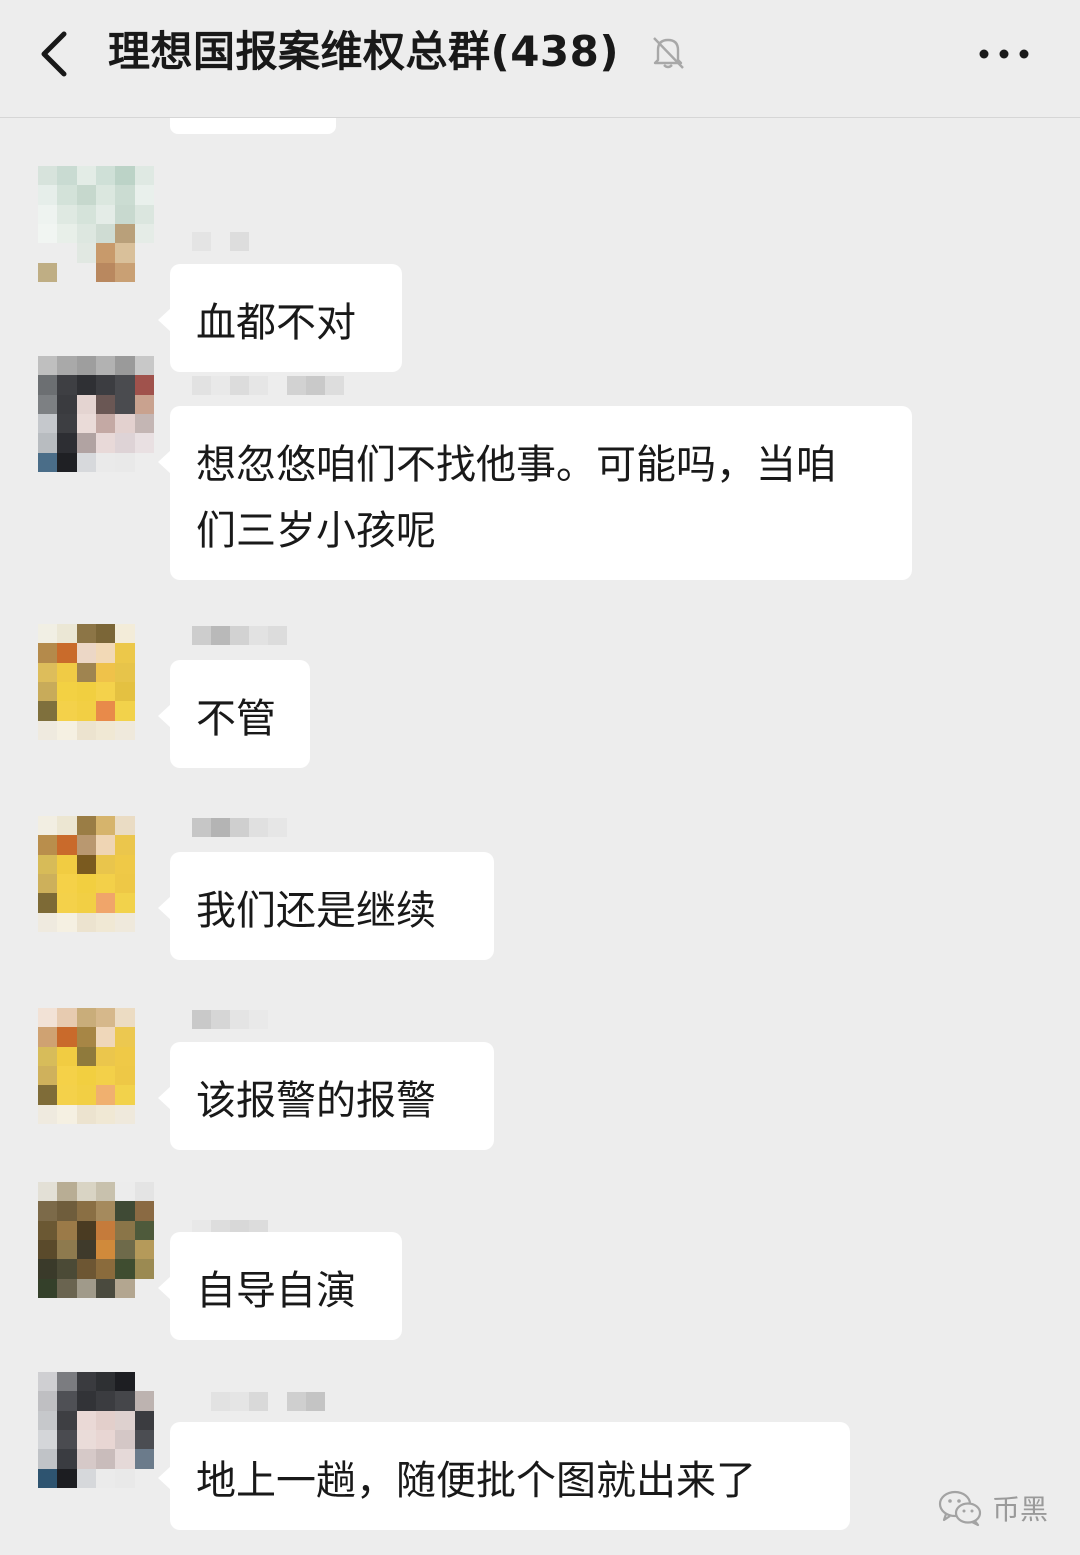  What do you see at coordinates (54, 54) in the screenshot?
I see `chevron-left-icon` at bounding box center [54, 54].